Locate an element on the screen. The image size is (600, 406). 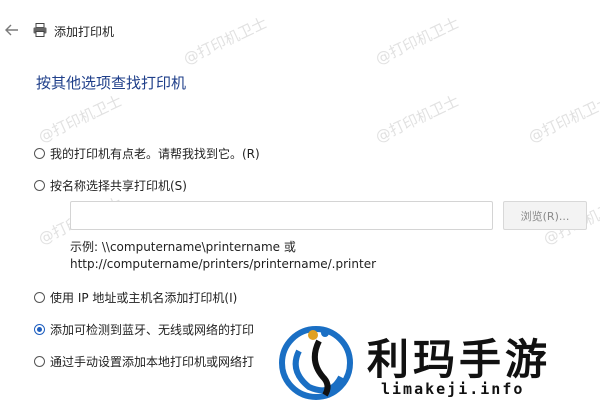
option-label: 通过手动设置添加本地打印机或网络打 is located at coordinates (152, 362).